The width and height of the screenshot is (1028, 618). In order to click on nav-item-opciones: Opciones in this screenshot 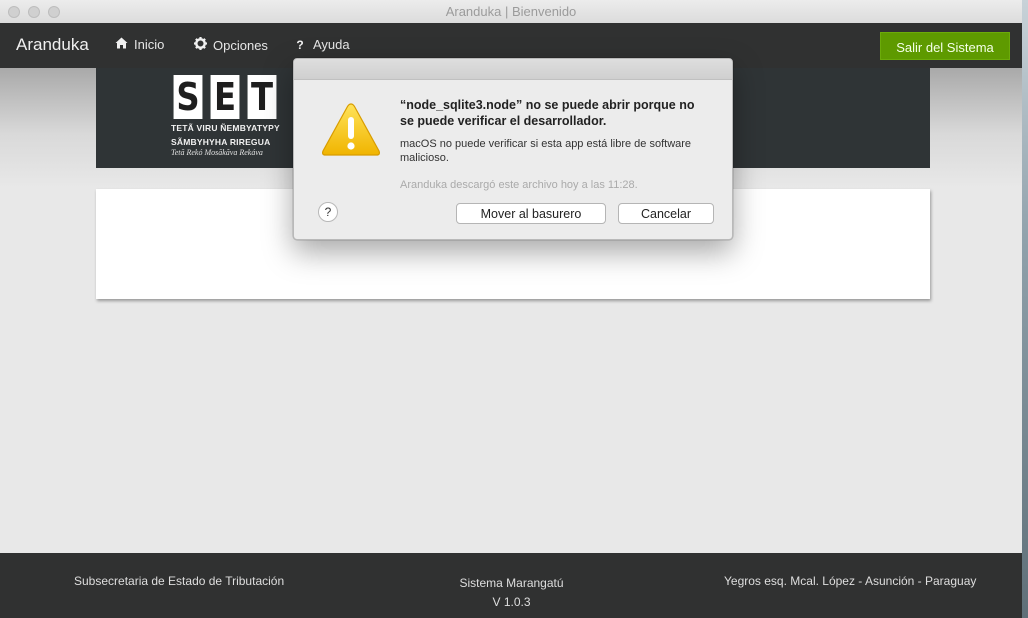, I will do `click(230, 45)`.